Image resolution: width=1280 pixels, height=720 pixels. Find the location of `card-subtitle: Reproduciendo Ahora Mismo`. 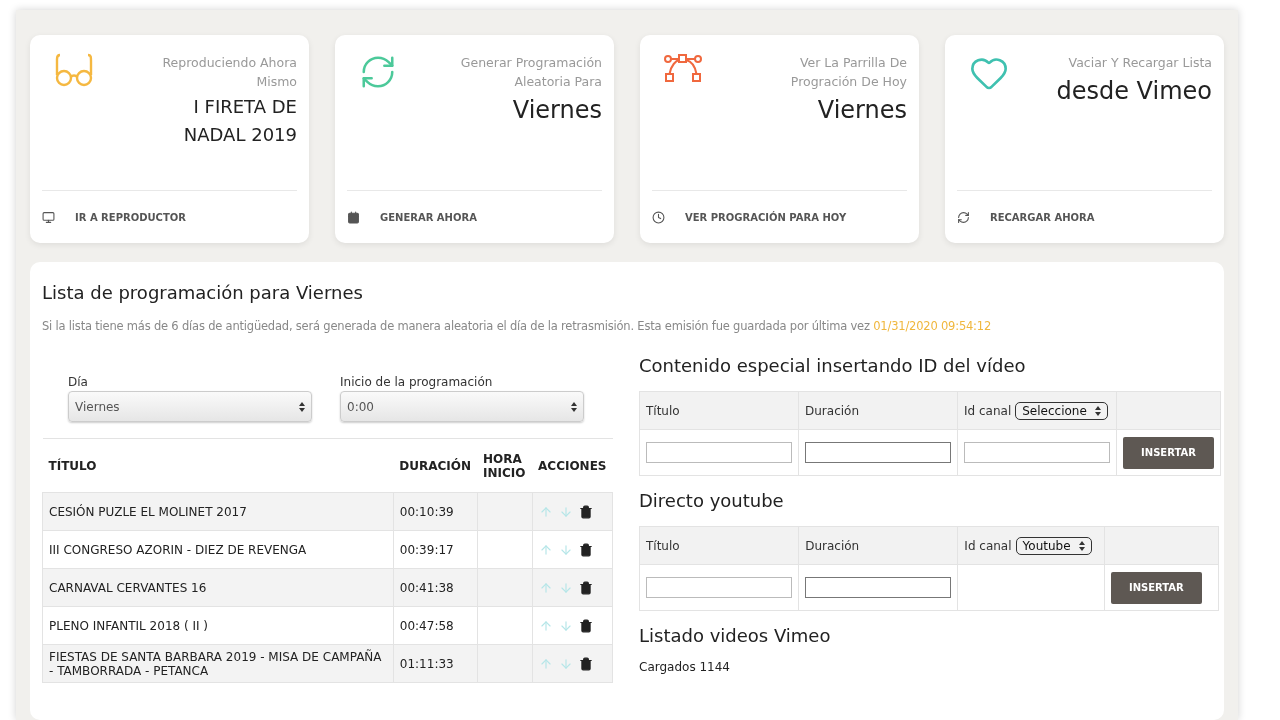

card-subtitle: Reproduciendo Ahora Mismo is located at coordinates (229, 72).